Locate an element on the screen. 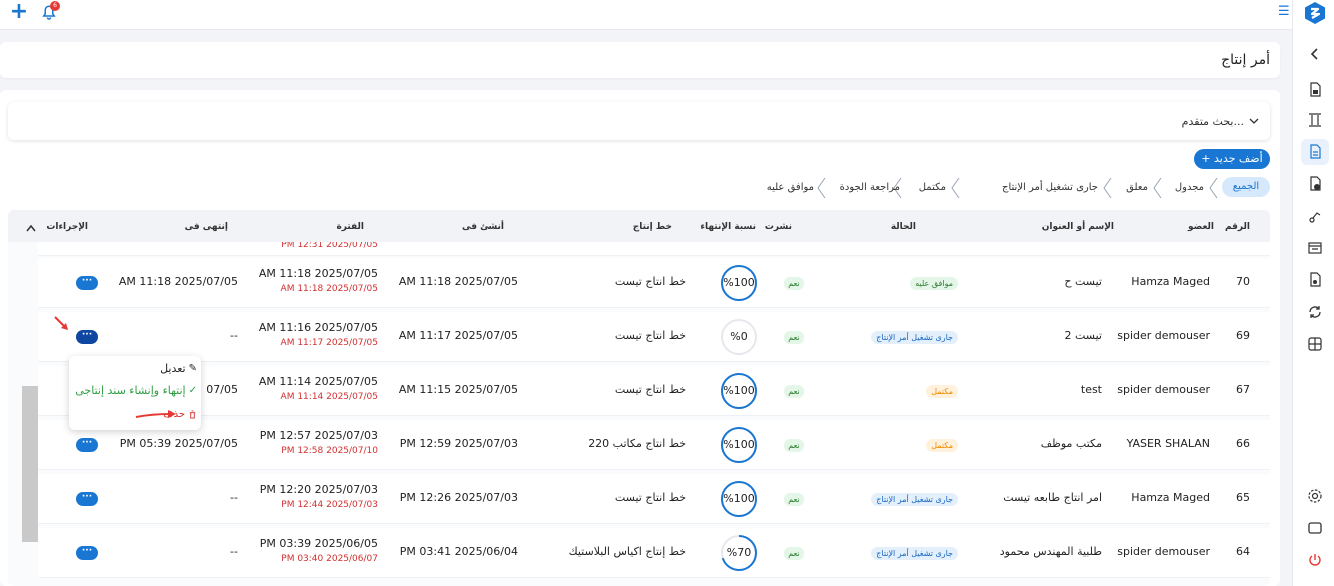  sidebar-item-lock-doc is located at coordinates (1315, 90).